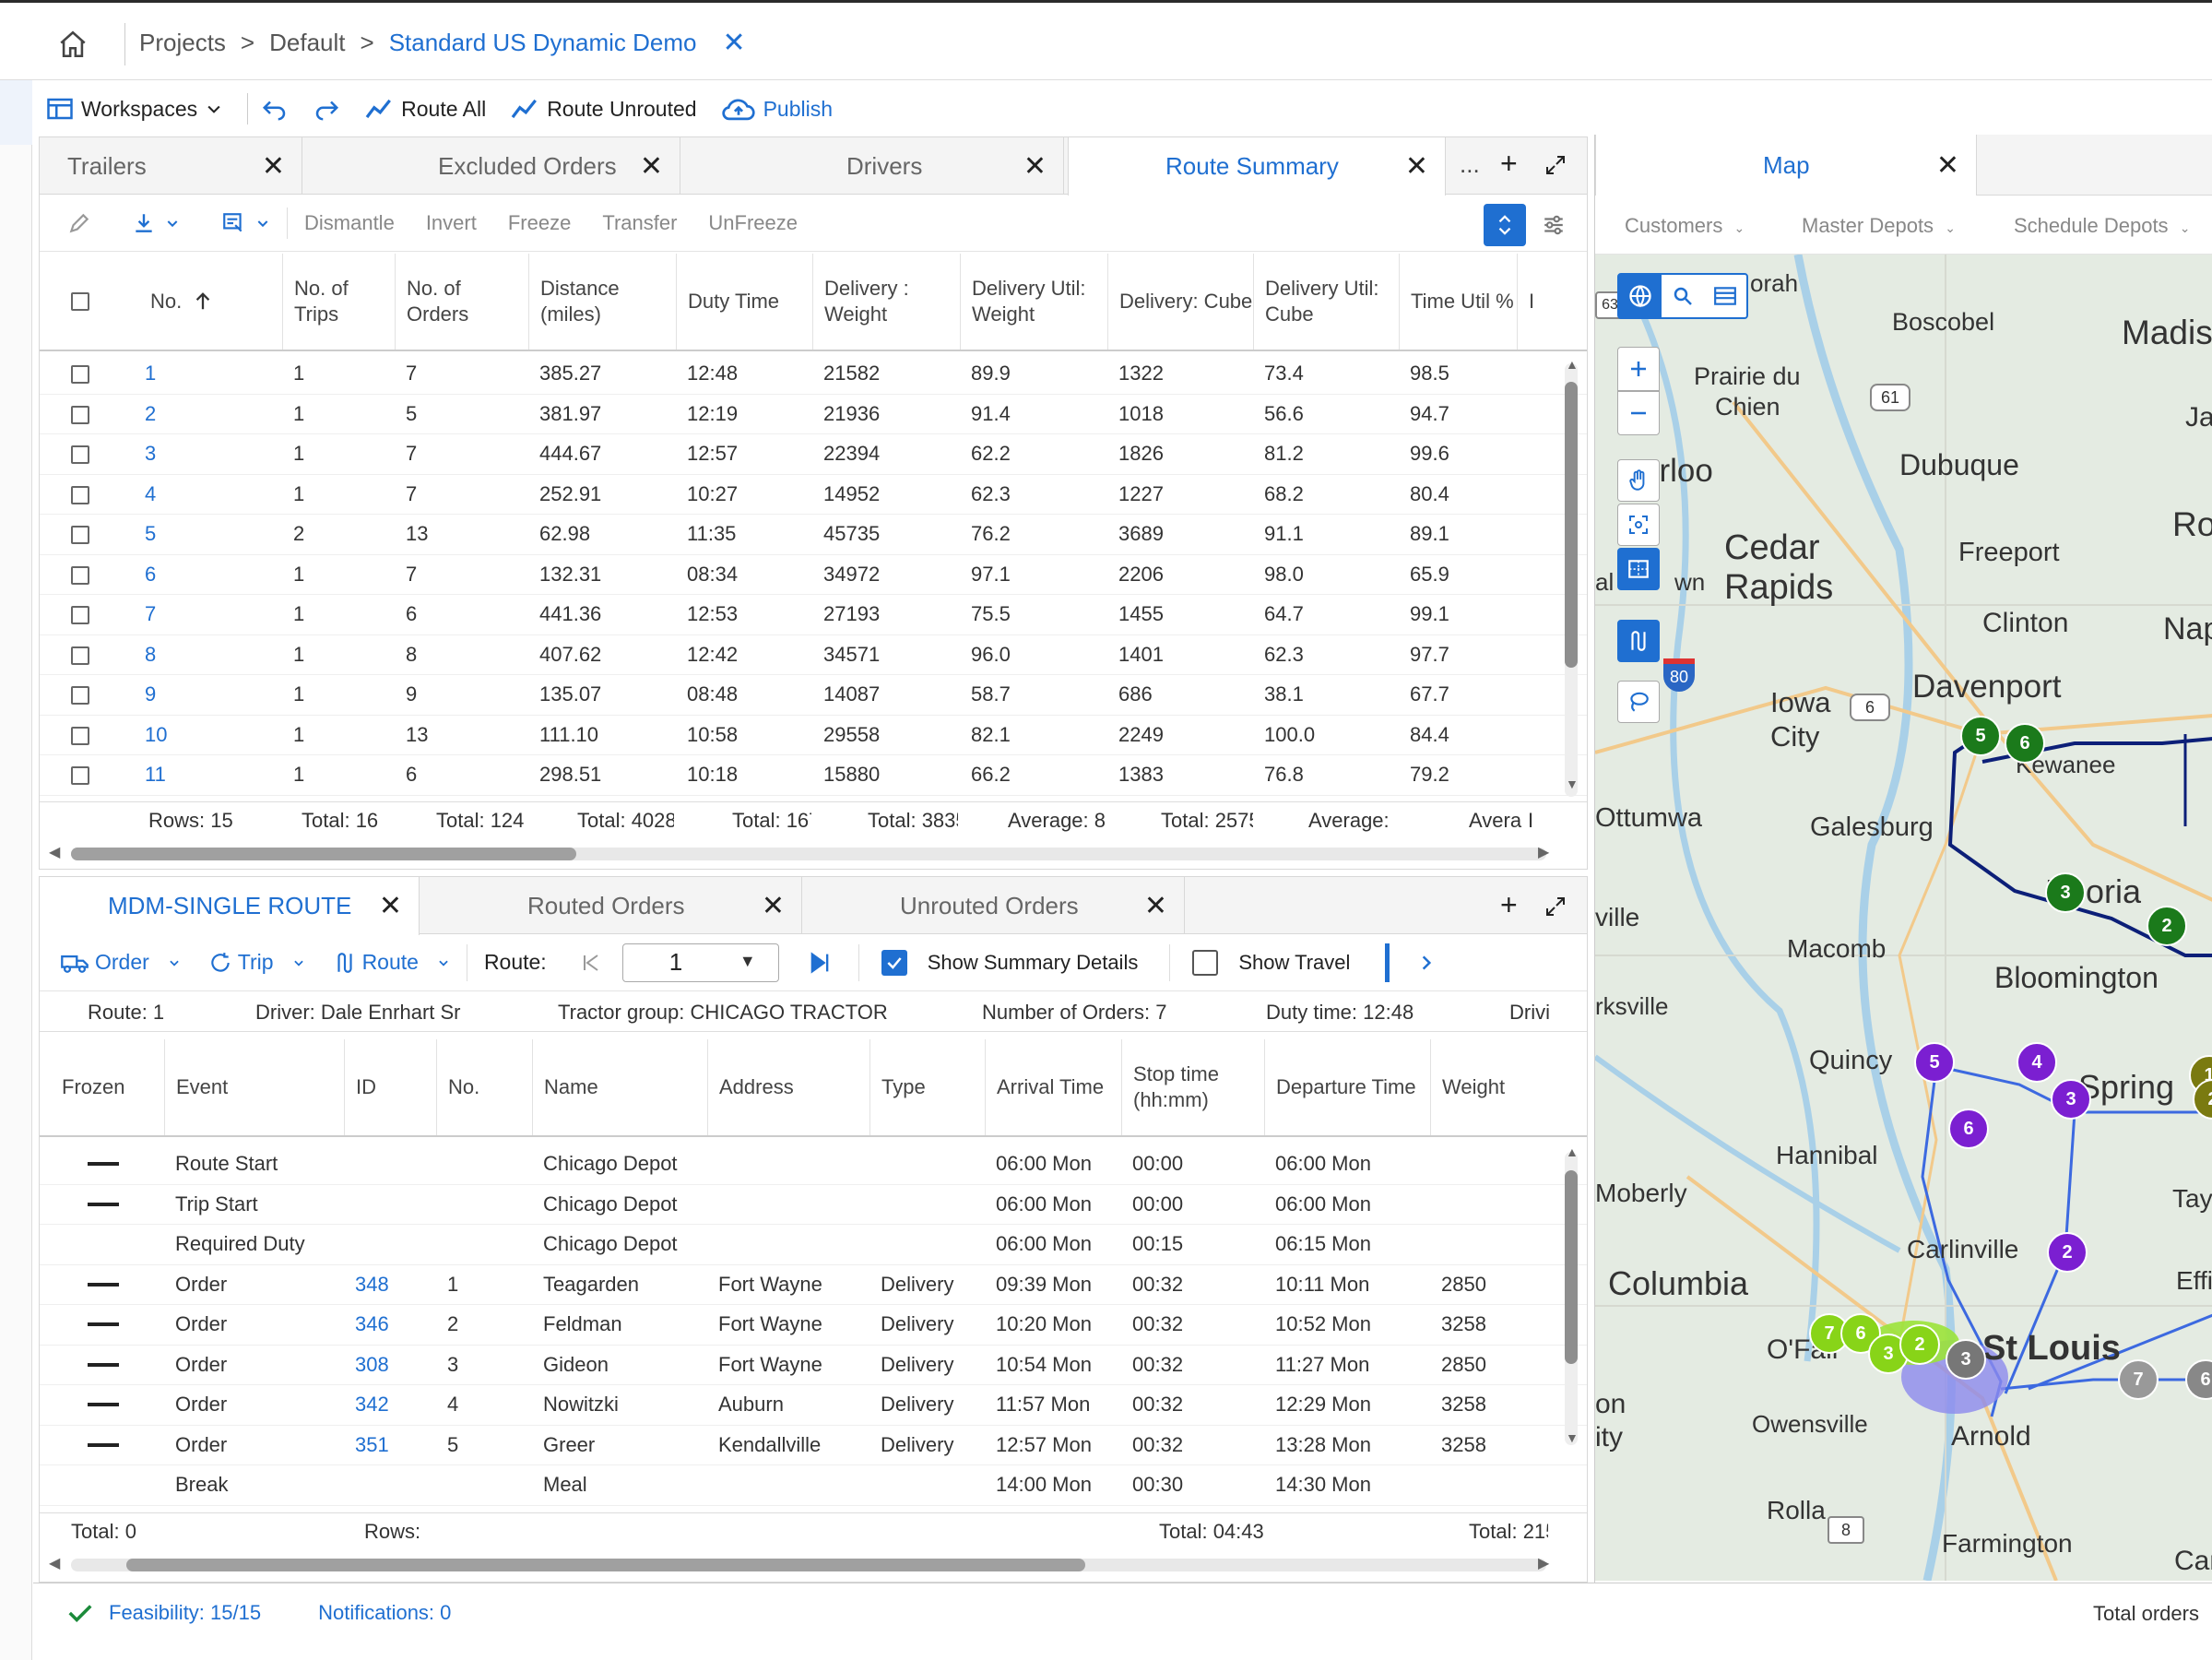 The height and width of the screenshot is (1660, 2212). Describe the element at coordinates (2037, 1062) in the screenshot. I see `route-stop-marker: 4` at that location.